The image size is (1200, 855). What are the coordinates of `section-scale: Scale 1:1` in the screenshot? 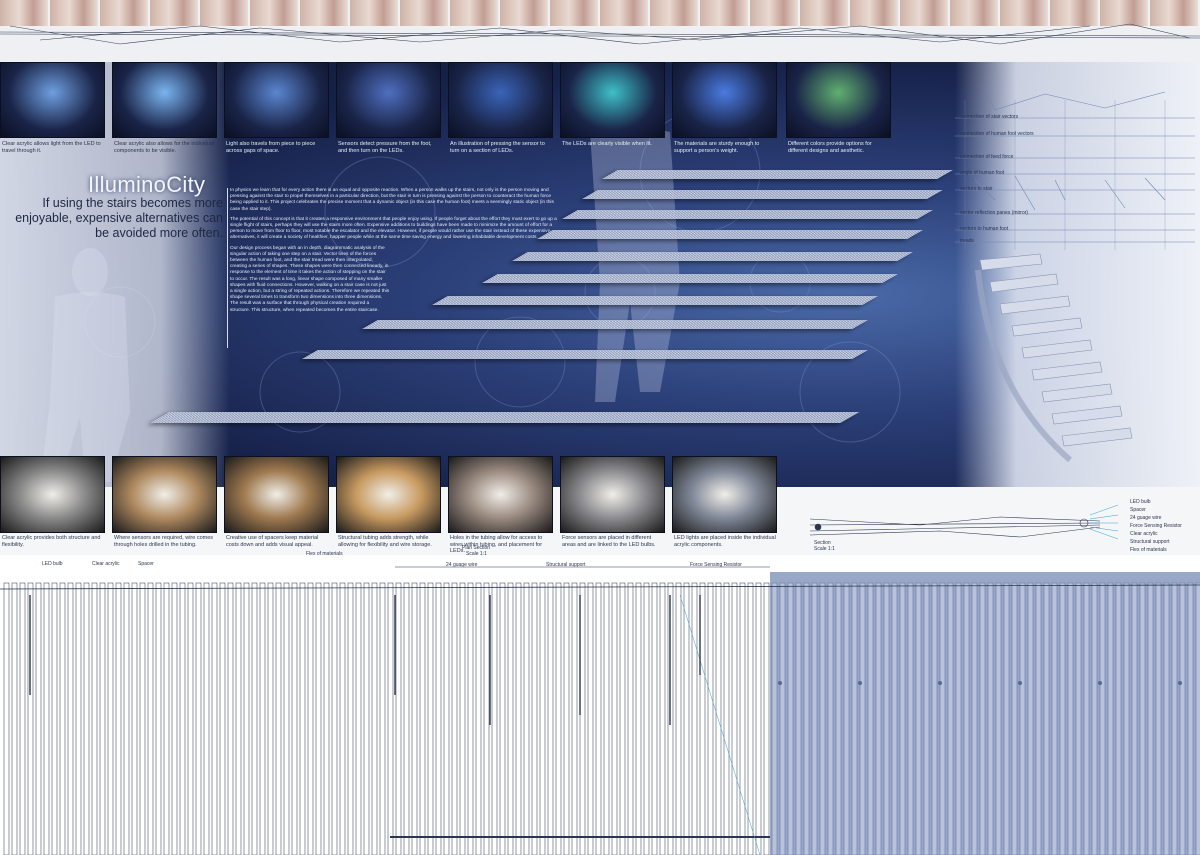 It's located at (824, 549).